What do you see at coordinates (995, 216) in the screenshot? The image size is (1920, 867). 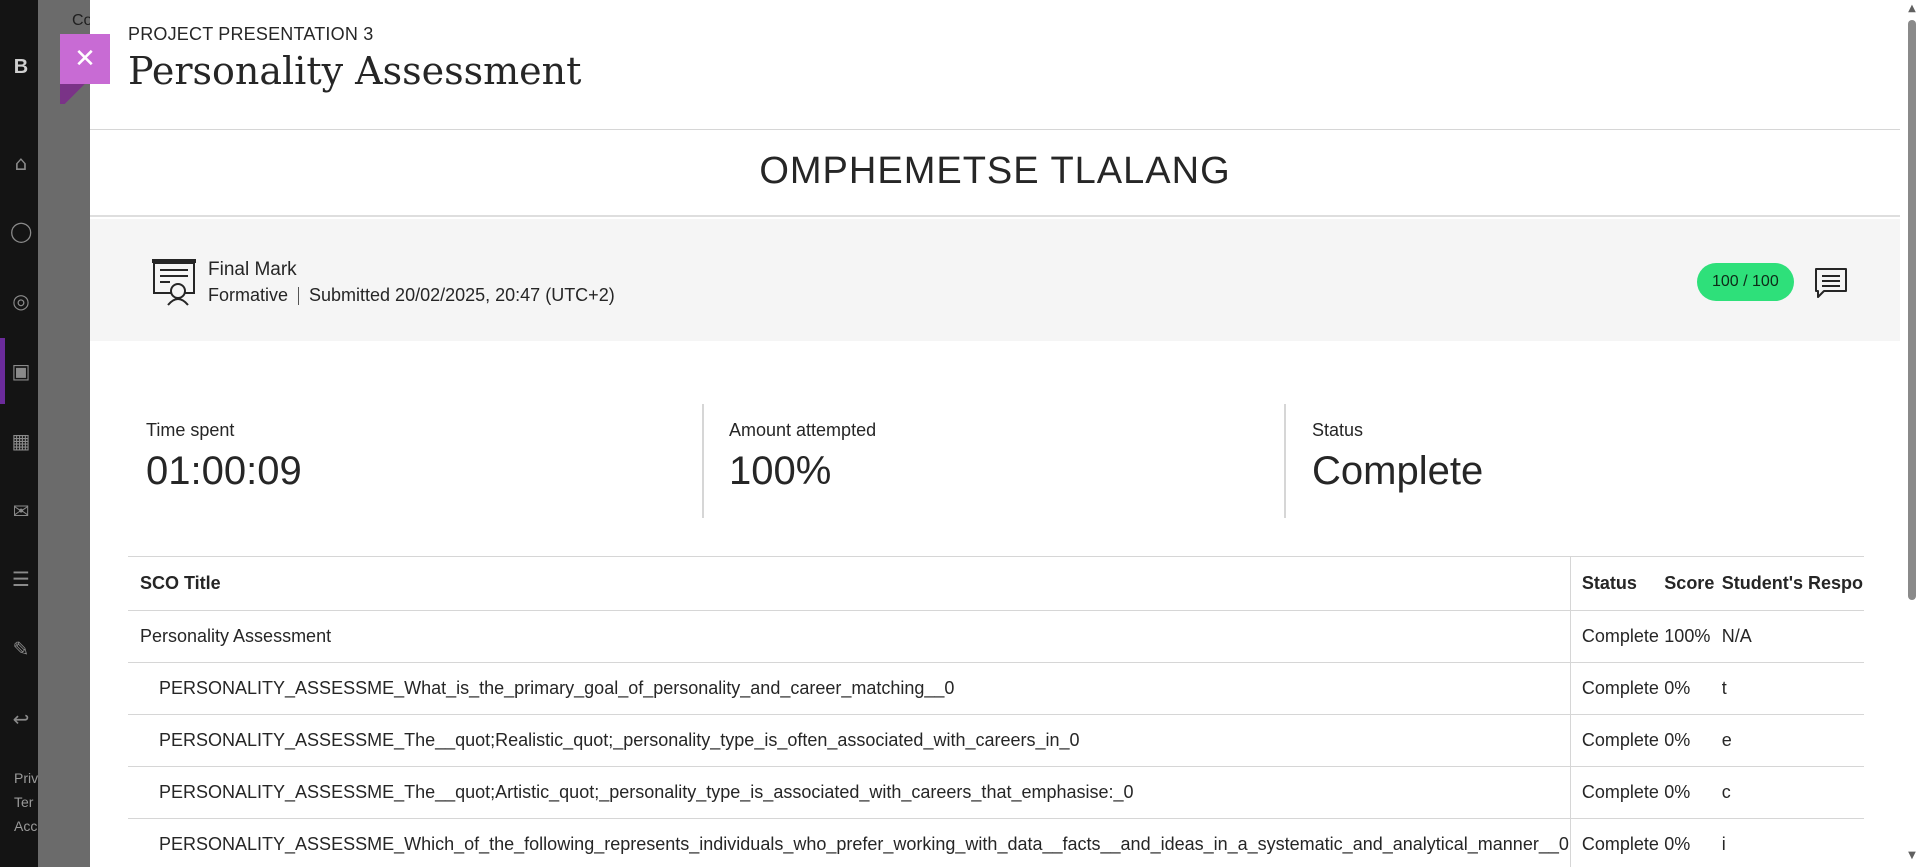 I see `name-divider` at bounding box center [995, 216].